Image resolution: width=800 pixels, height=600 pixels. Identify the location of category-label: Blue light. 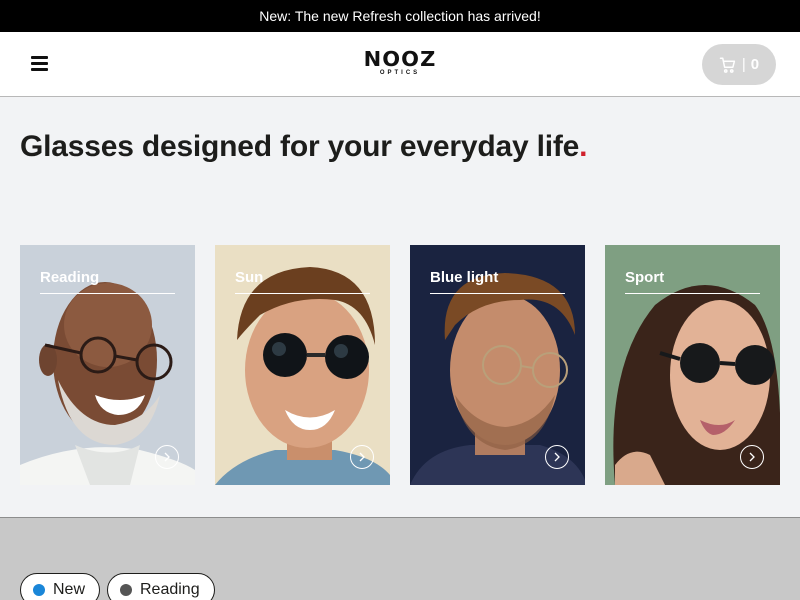
(464, 277).